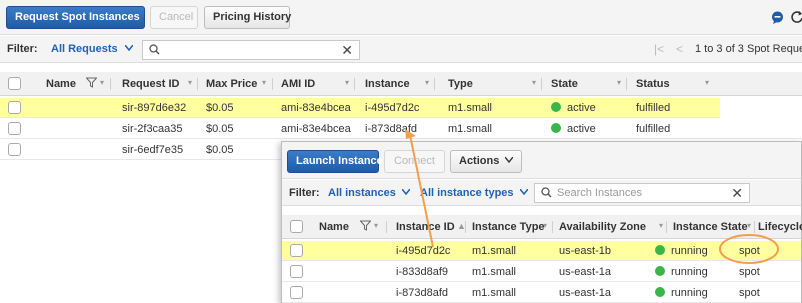 This screenshot has width=802, height=303. Describe the element at coordinates (474, 193) in the screenshot. I see `filter-types-dropdown: All instance types` at that location.